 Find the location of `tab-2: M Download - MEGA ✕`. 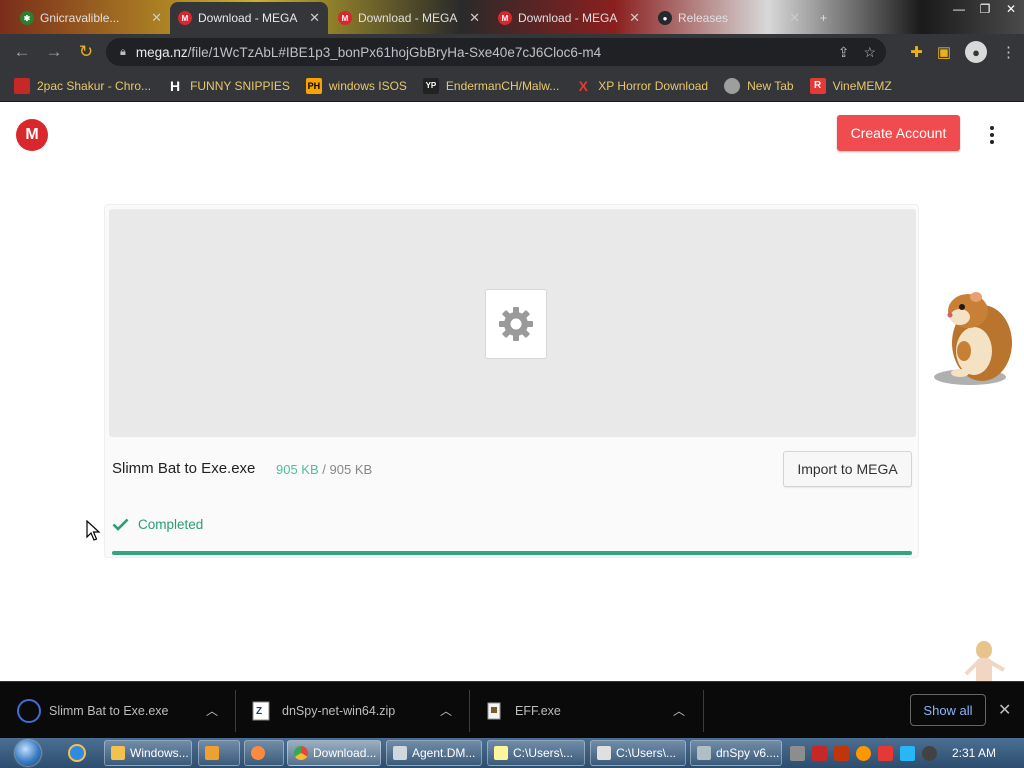

tab-2: M Download - MEGA ✕ is located at coordinates (409, 18).